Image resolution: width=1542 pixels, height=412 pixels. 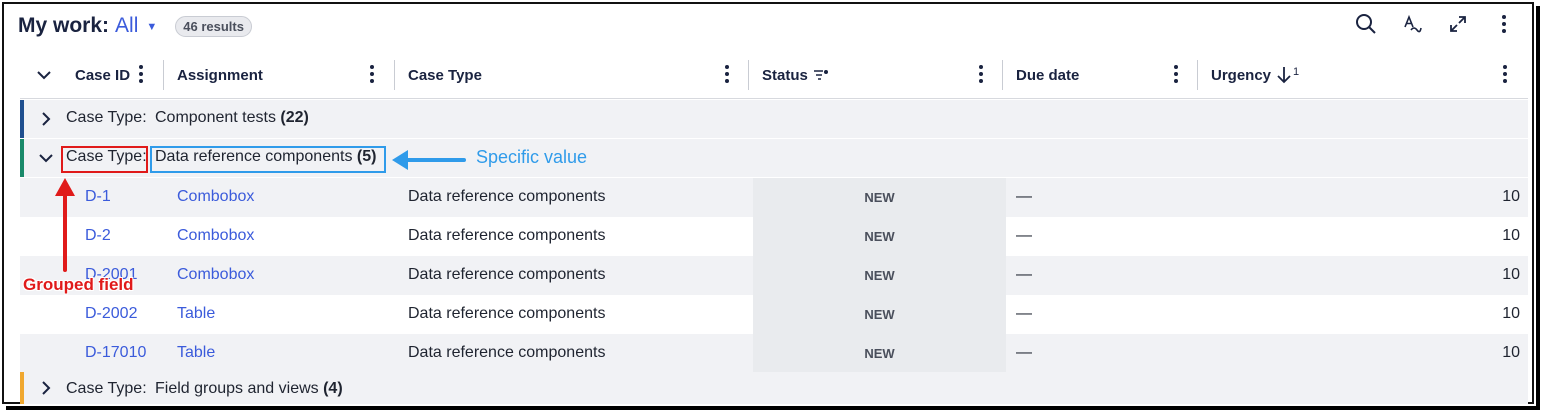 What do you see at coordinates (141, 75) in the screenshot?
I see `case-id-menu-icon` at bounding box center [141, 75].